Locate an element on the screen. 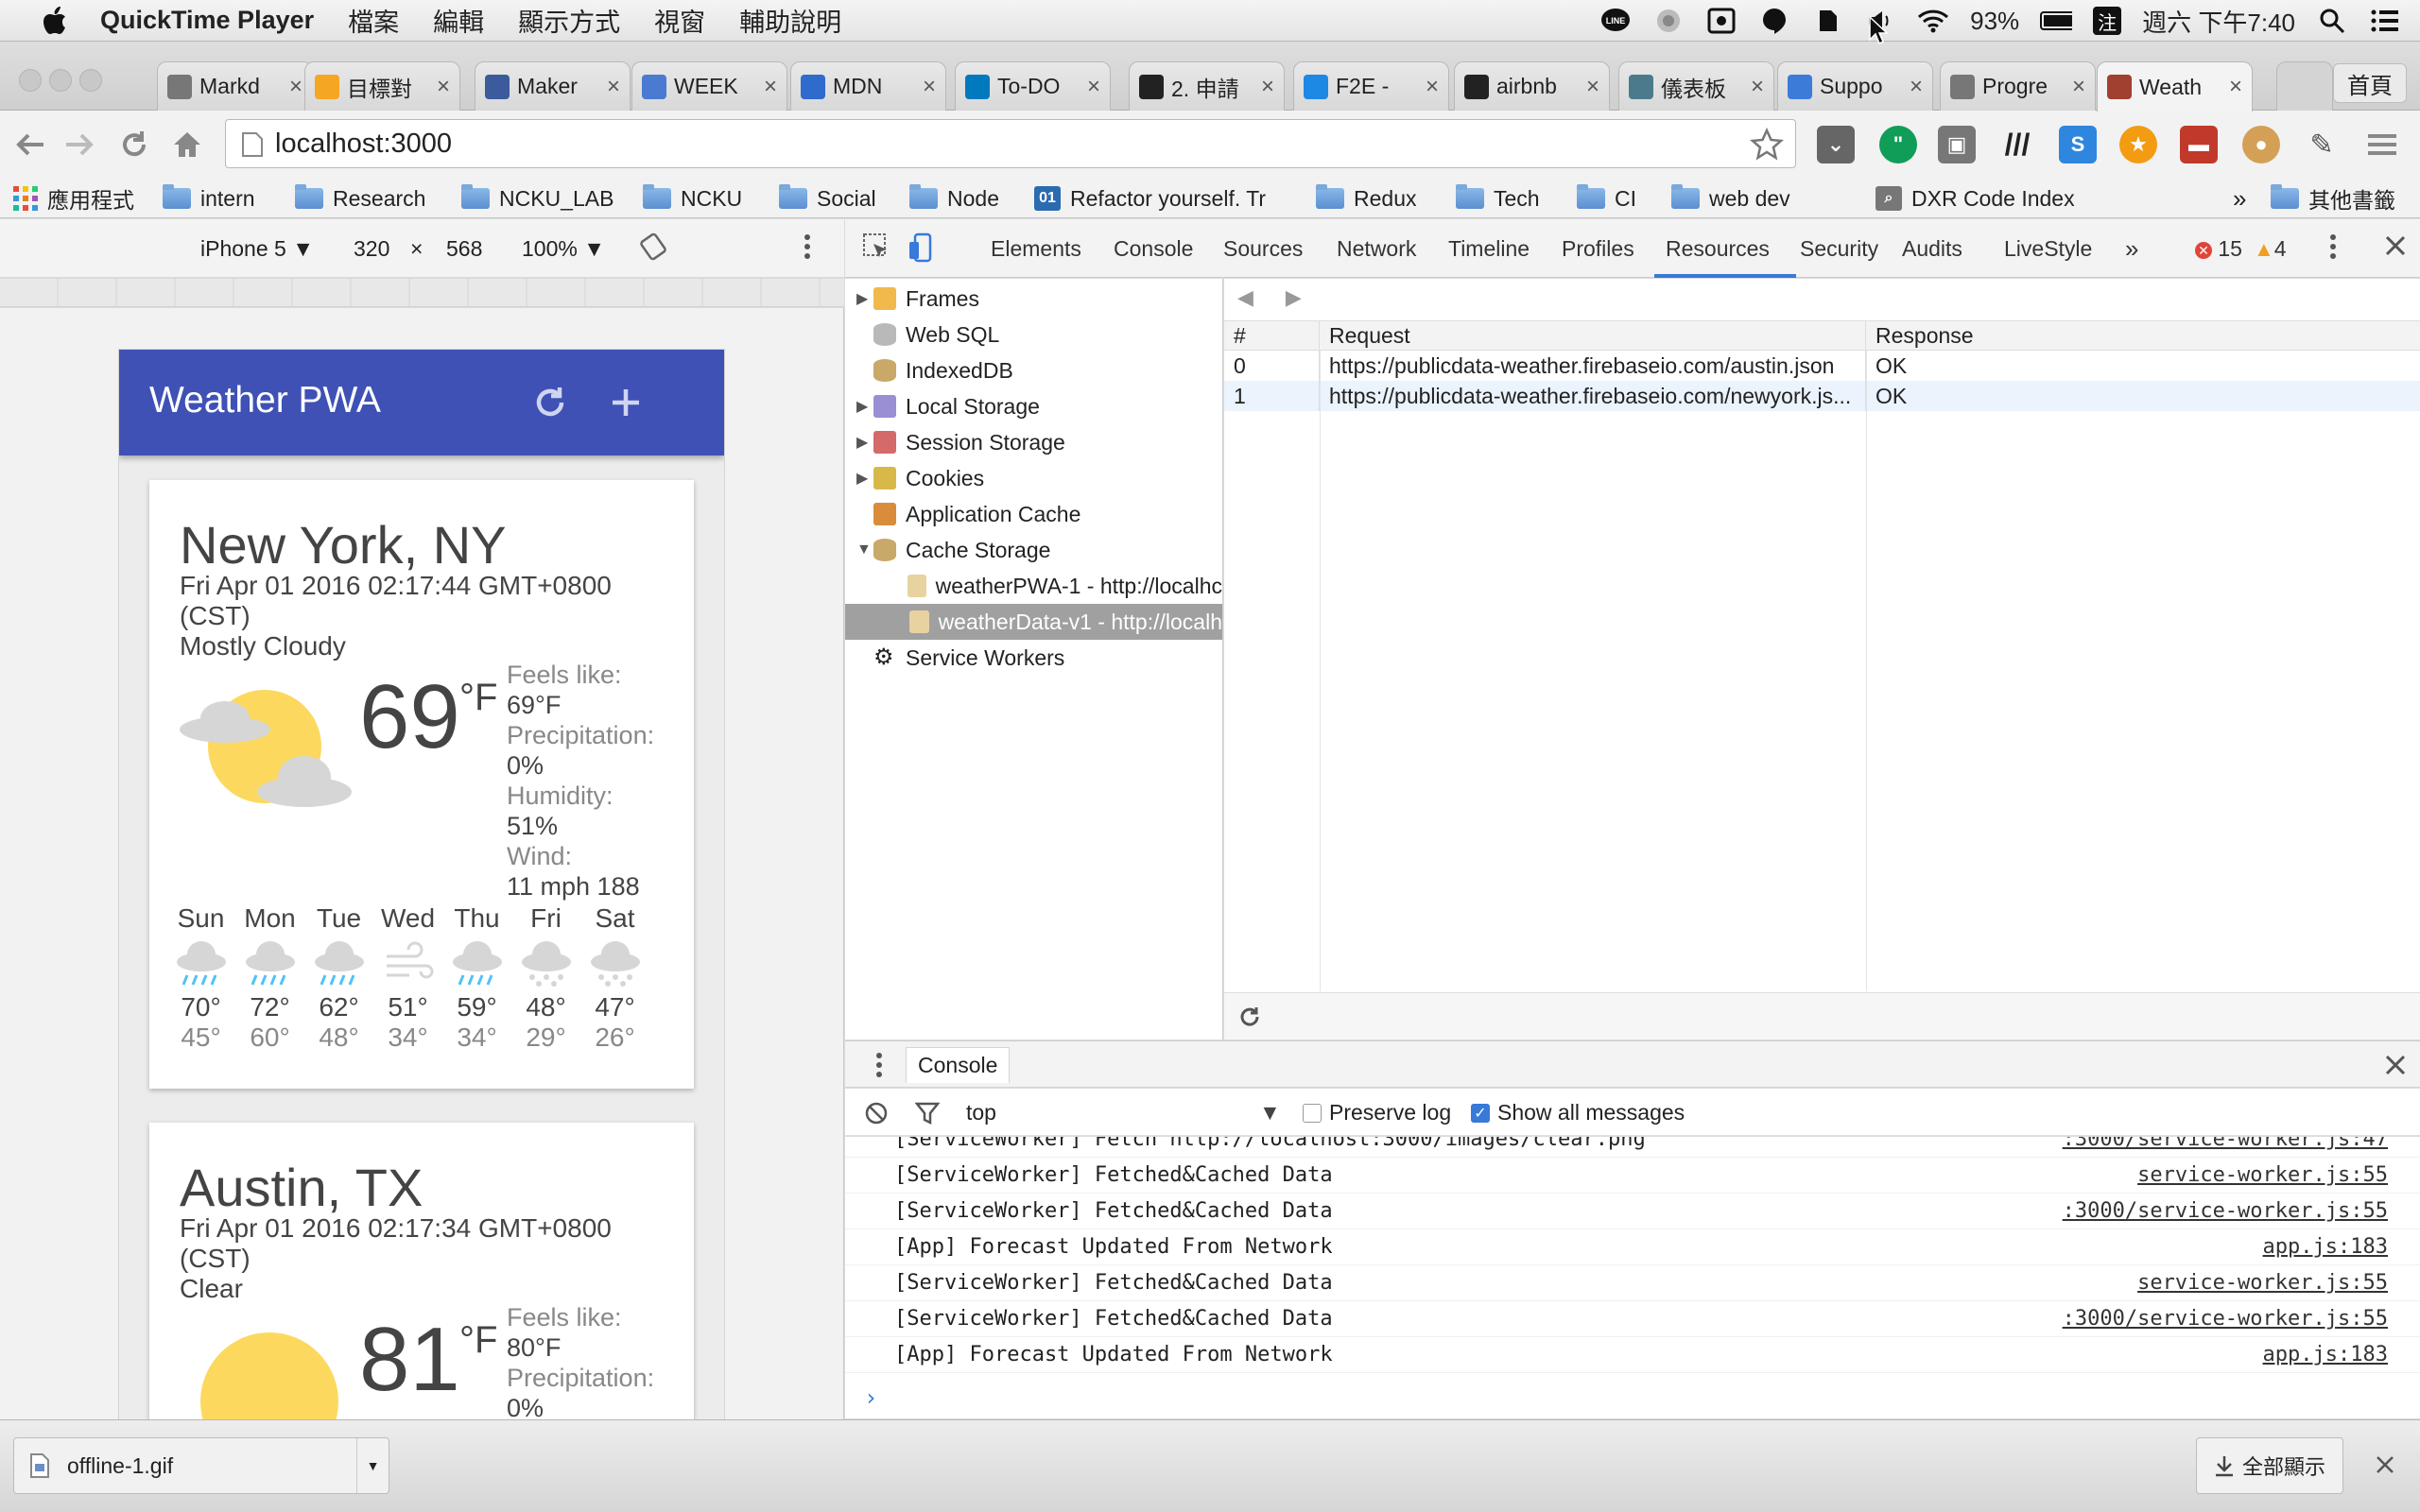  previous-page-button: ◀ is located at coordinates (1245, 297).